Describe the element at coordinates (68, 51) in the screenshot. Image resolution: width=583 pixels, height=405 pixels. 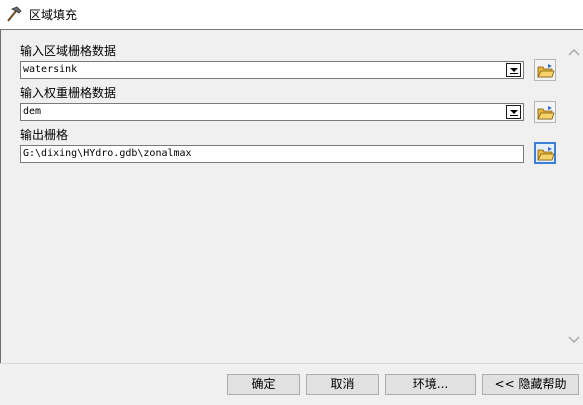
I see `zone-raster-label: 输入区域栅格数据` at that location.